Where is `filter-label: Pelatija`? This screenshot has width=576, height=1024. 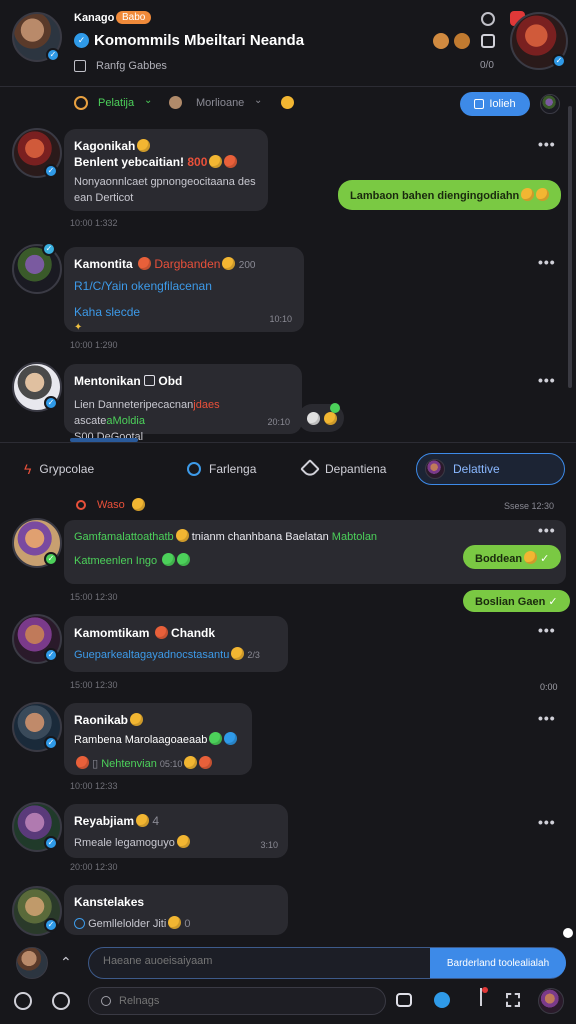
filter-label: Pelatija is located at coordinates (116, 103).